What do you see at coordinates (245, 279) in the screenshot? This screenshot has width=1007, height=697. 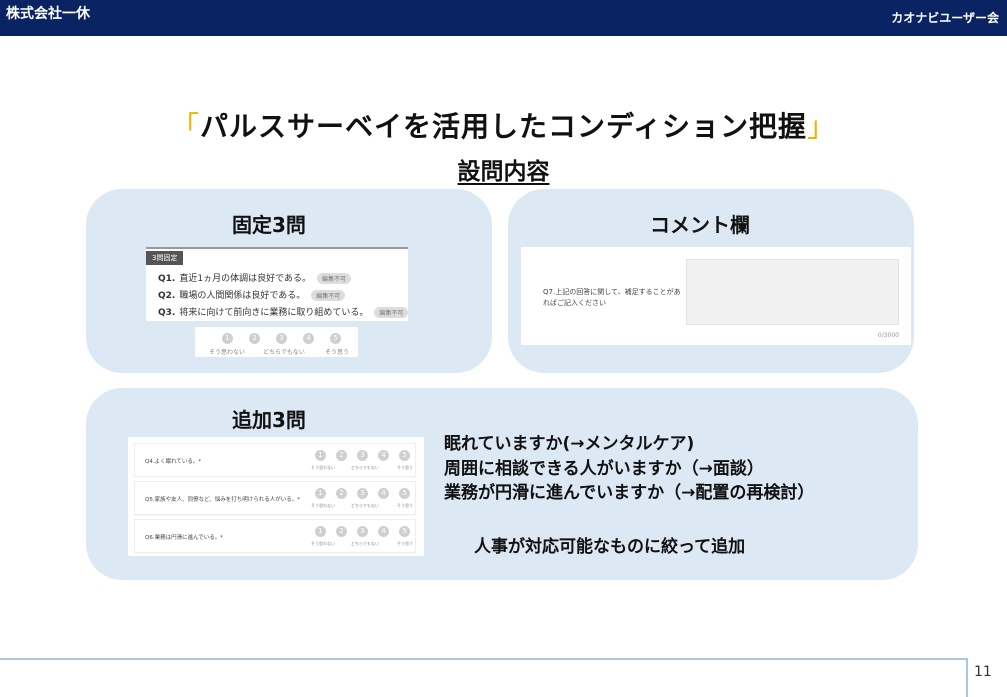 I see `question-text: 直近1ヵ月の体調は良好である。` at bounding box center [245, 279].